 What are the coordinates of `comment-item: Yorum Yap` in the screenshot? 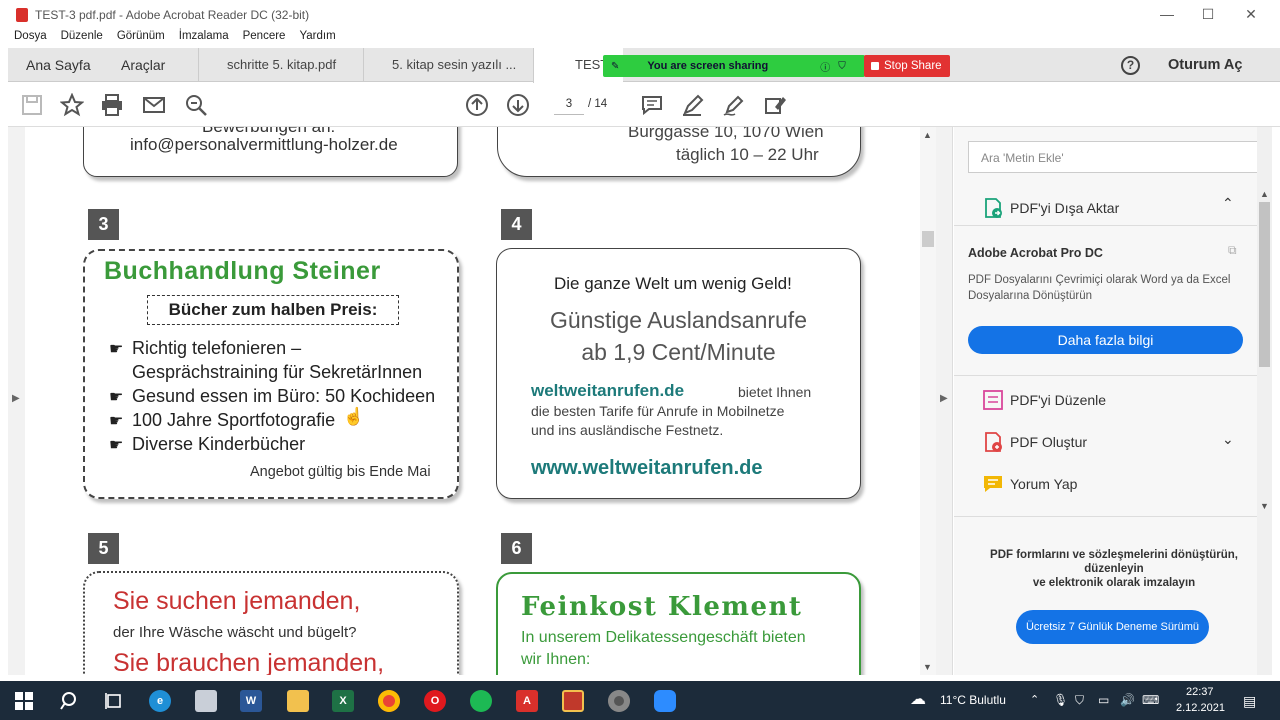 It's located at (1029, 484).